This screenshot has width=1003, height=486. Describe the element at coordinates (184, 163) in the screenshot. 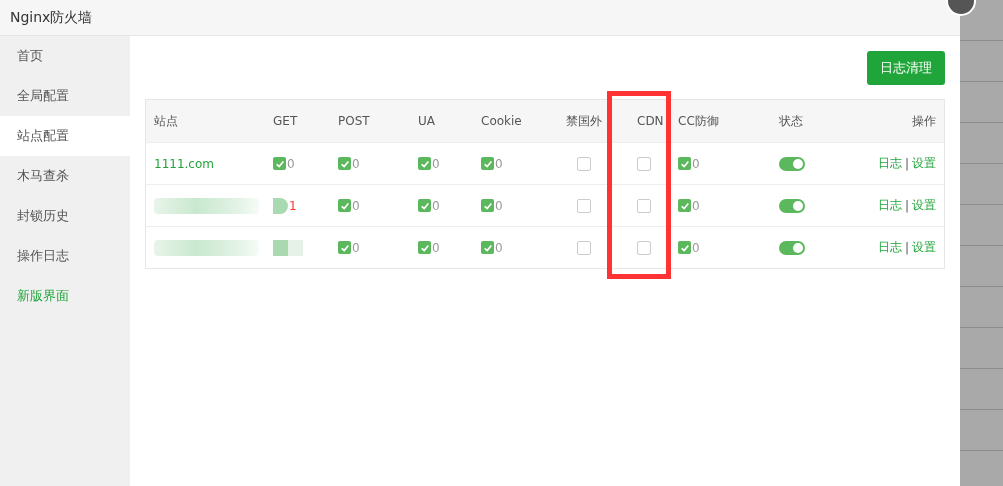

I see `site-link: 1111.com` at that location.